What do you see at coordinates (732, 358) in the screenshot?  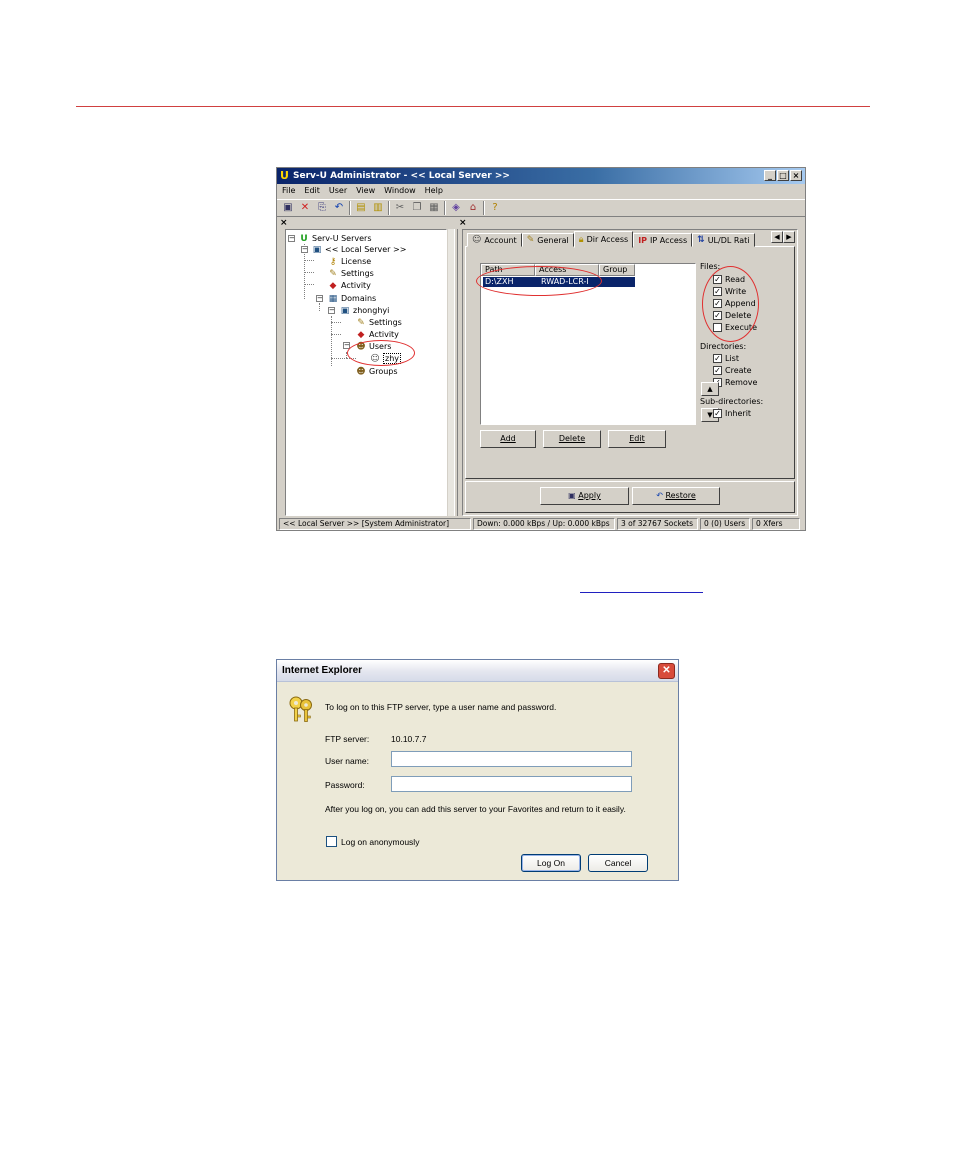 I see `checkbox-label: List` at bounding box center [732, 358].